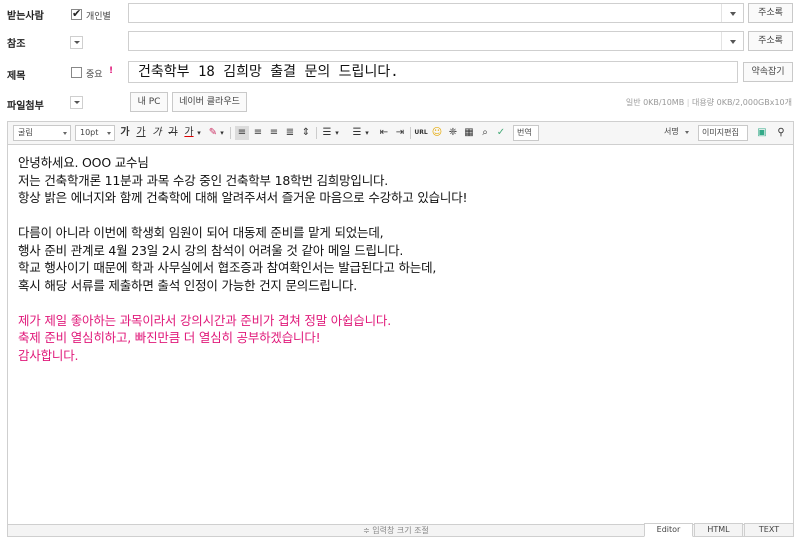 The image size is (800, 543). What do you see at coordinates (290, 133) in the screenshot?
I see `align-justify-icon: ≣` at bounding box center [290, 133].